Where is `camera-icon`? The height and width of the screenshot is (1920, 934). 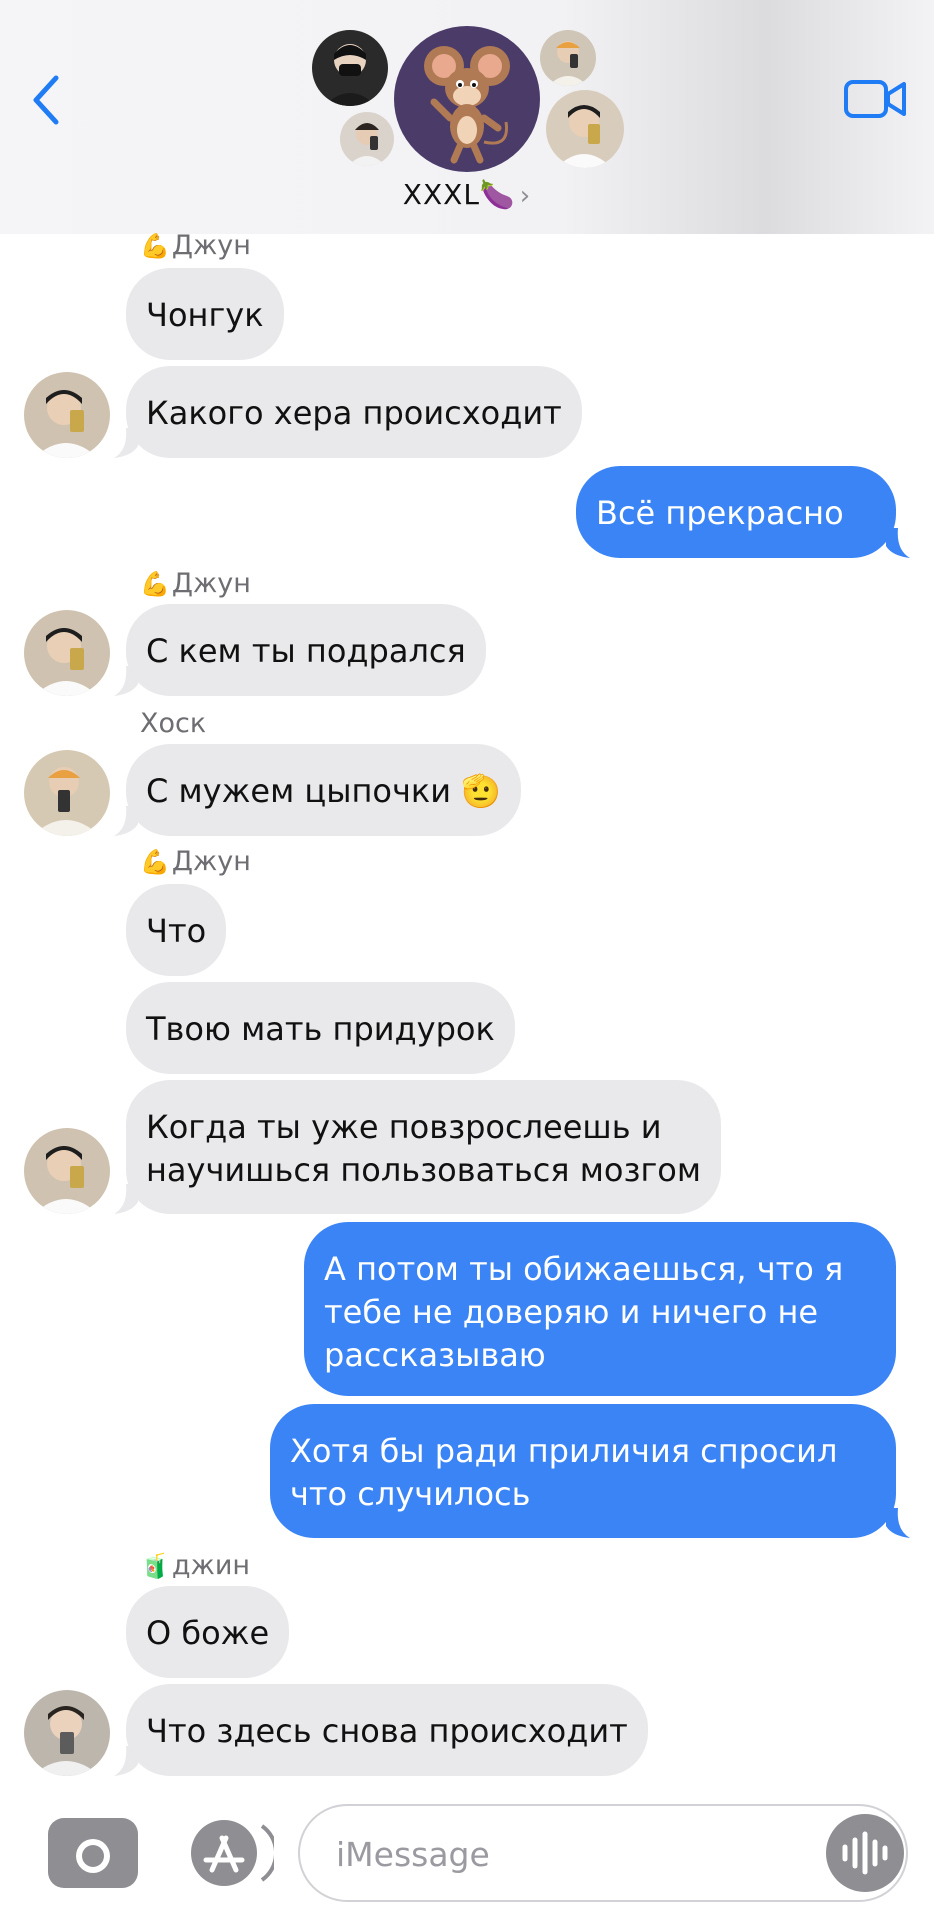
camera-icon is located at coordinates (93, 1848).